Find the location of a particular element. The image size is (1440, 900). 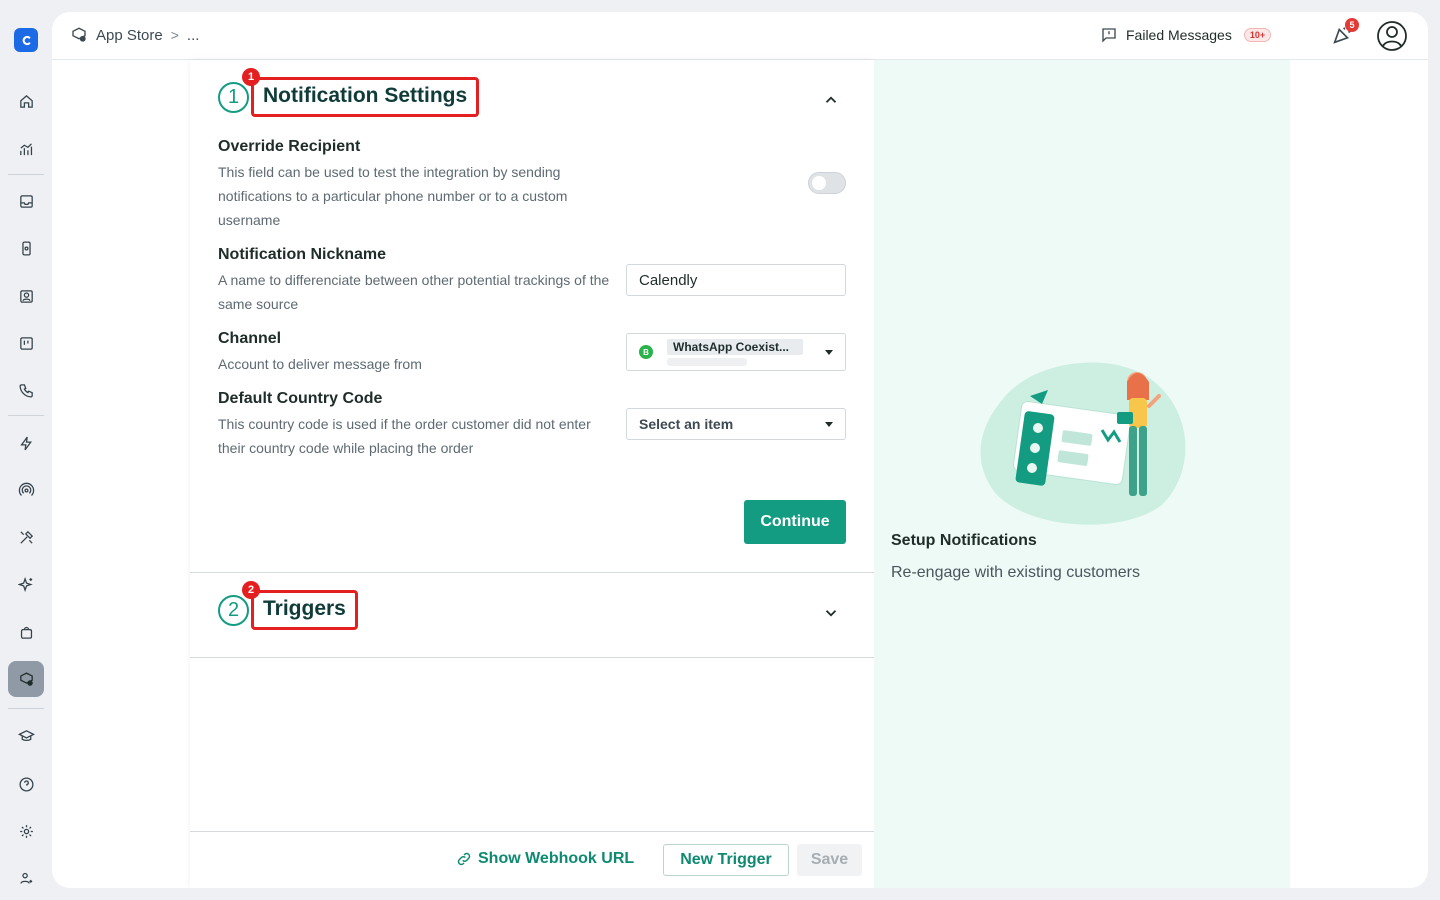

step-number: 2 is located at coordinates (233, 610).